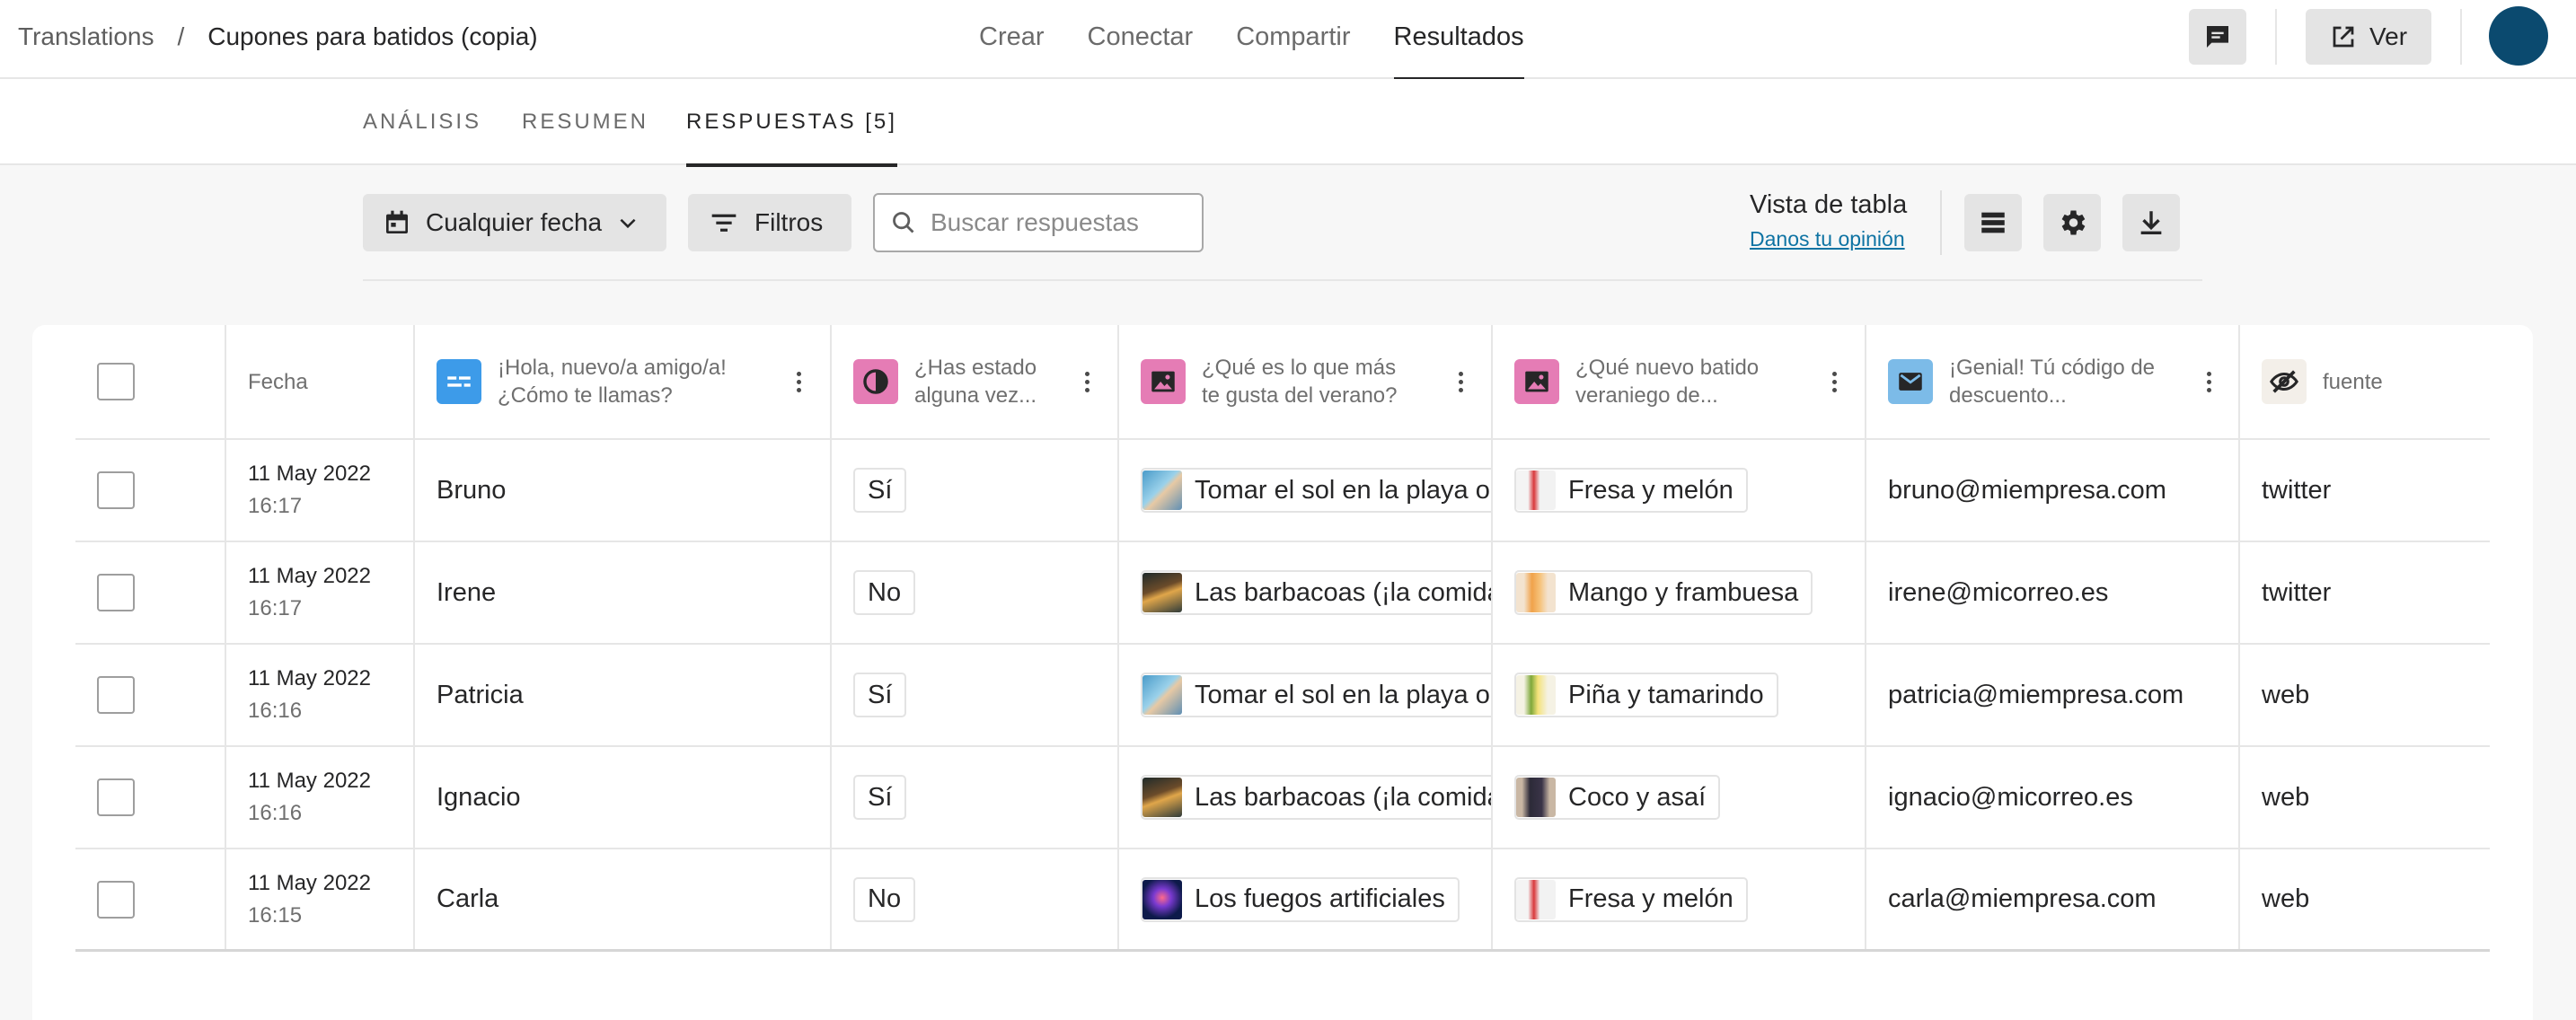 This screenshot has height=1020, width=2576. Describe the element at coordinates (2284, 381) in the screenshot. I see `hidden-eye-icon` at that location.